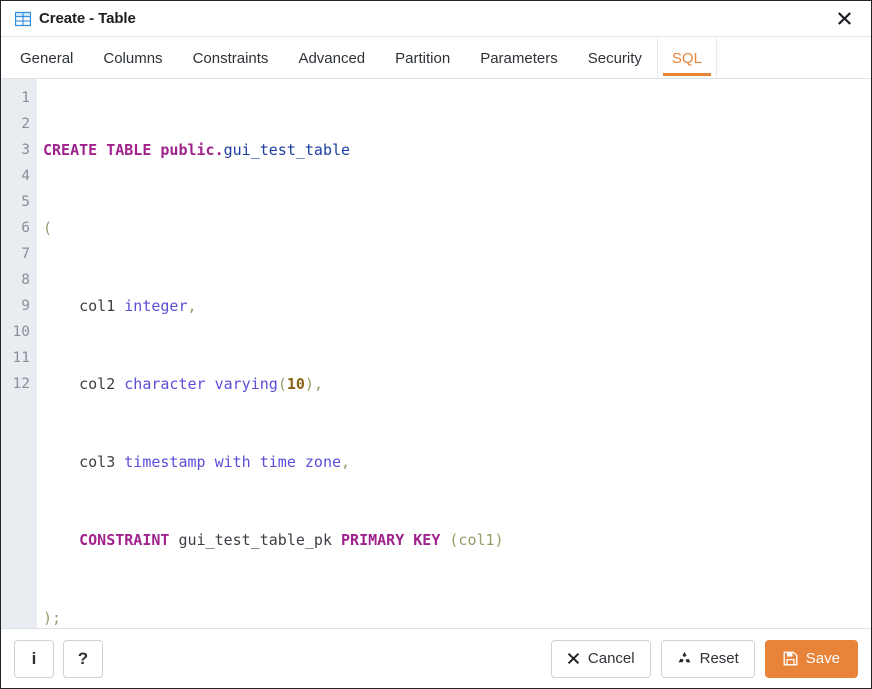 This screenshot has width=872, height=689. I want to click on cancel-button: Cancel, so click(600, 658).